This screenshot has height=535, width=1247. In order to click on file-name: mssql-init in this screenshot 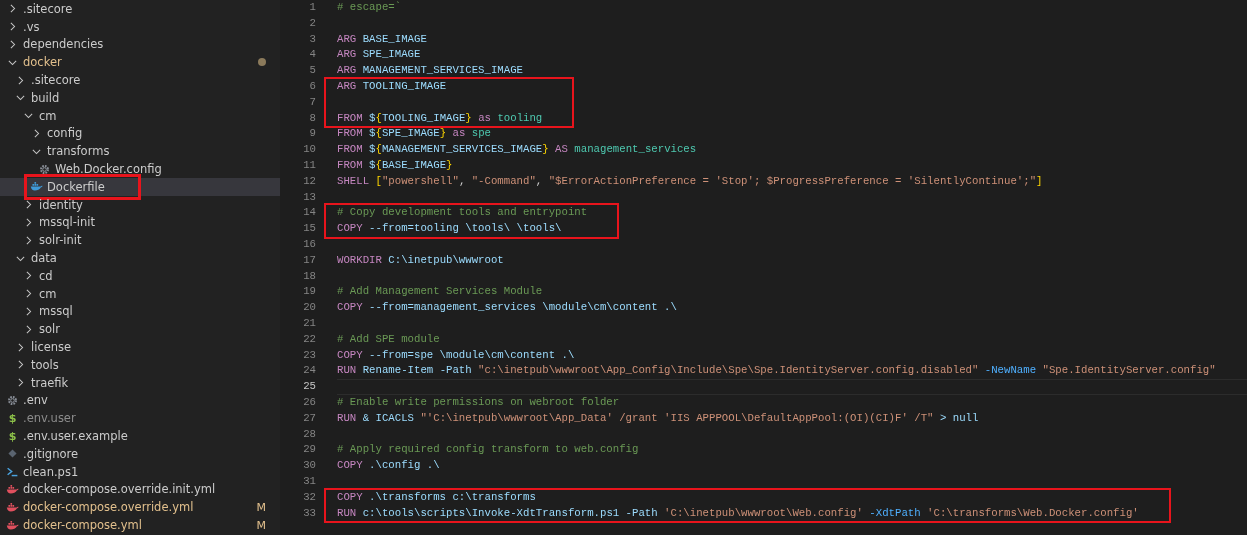, I will do `click(67, 222)`.